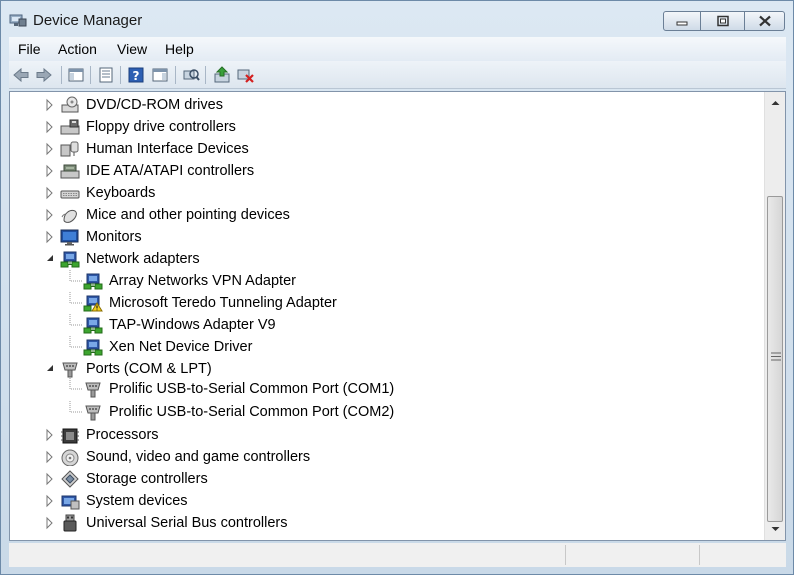 The width and height of the screenshot is (794, 575). Describe the element at coordinates (21, 75) in the screenshot. I see `back-arrow-icon` at that location.